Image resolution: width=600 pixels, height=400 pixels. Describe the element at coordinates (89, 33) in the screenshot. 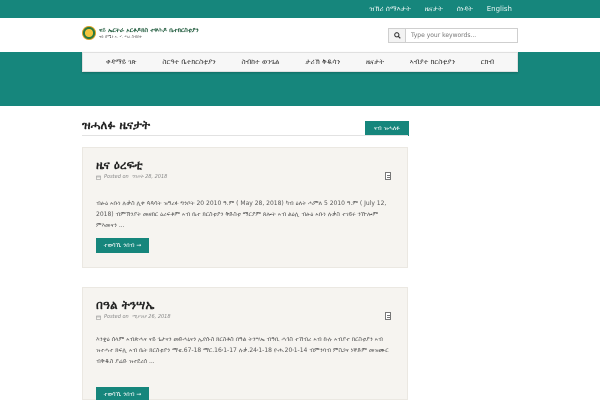

I see `church-seal-icon` at that location.